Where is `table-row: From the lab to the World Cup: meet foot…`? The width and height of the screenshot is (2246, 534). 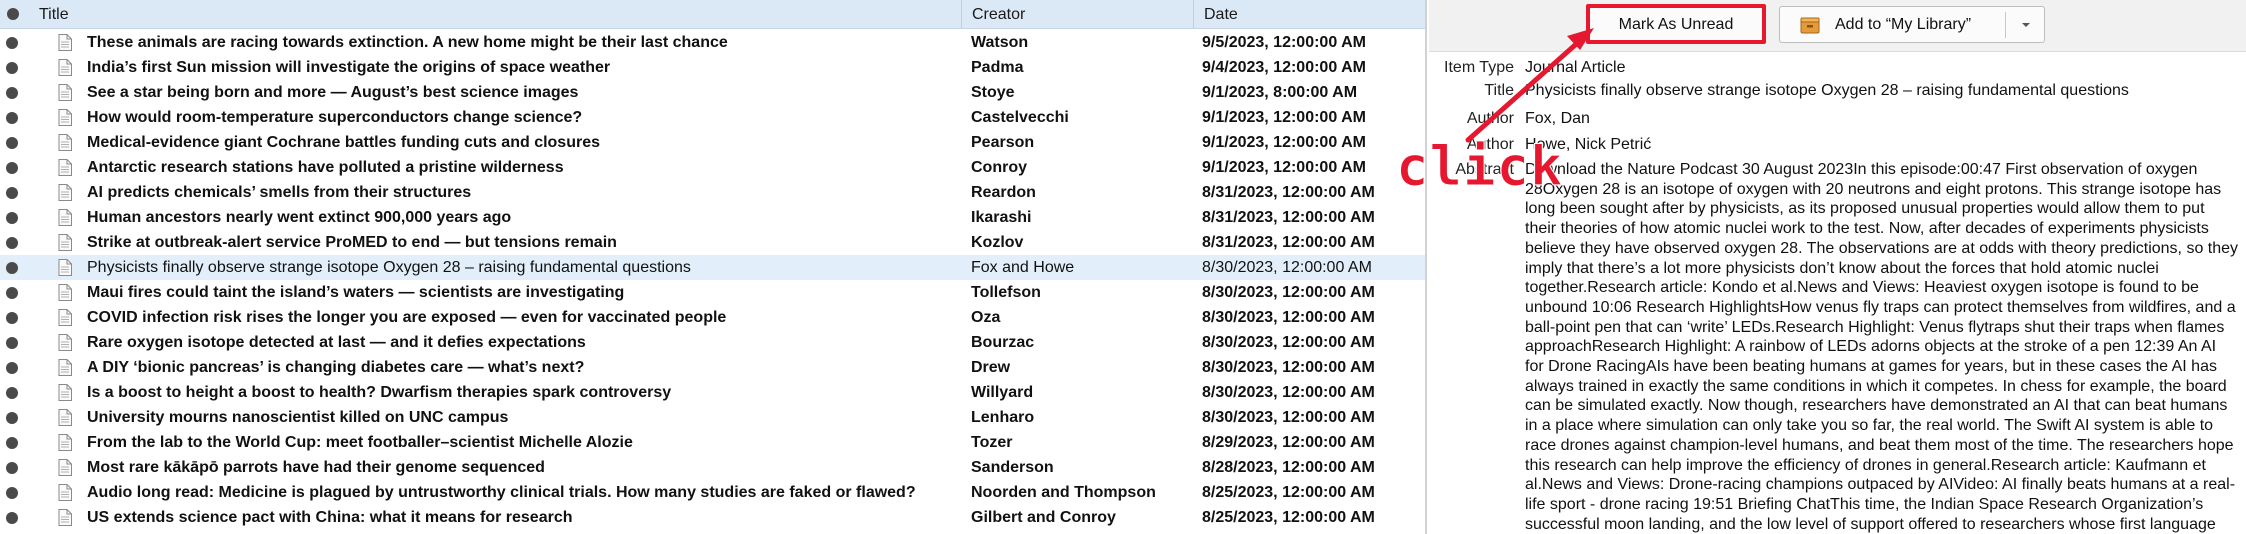 table-row: From the lab to the World Cup: meet foot… is located at coordinates (712, 442).